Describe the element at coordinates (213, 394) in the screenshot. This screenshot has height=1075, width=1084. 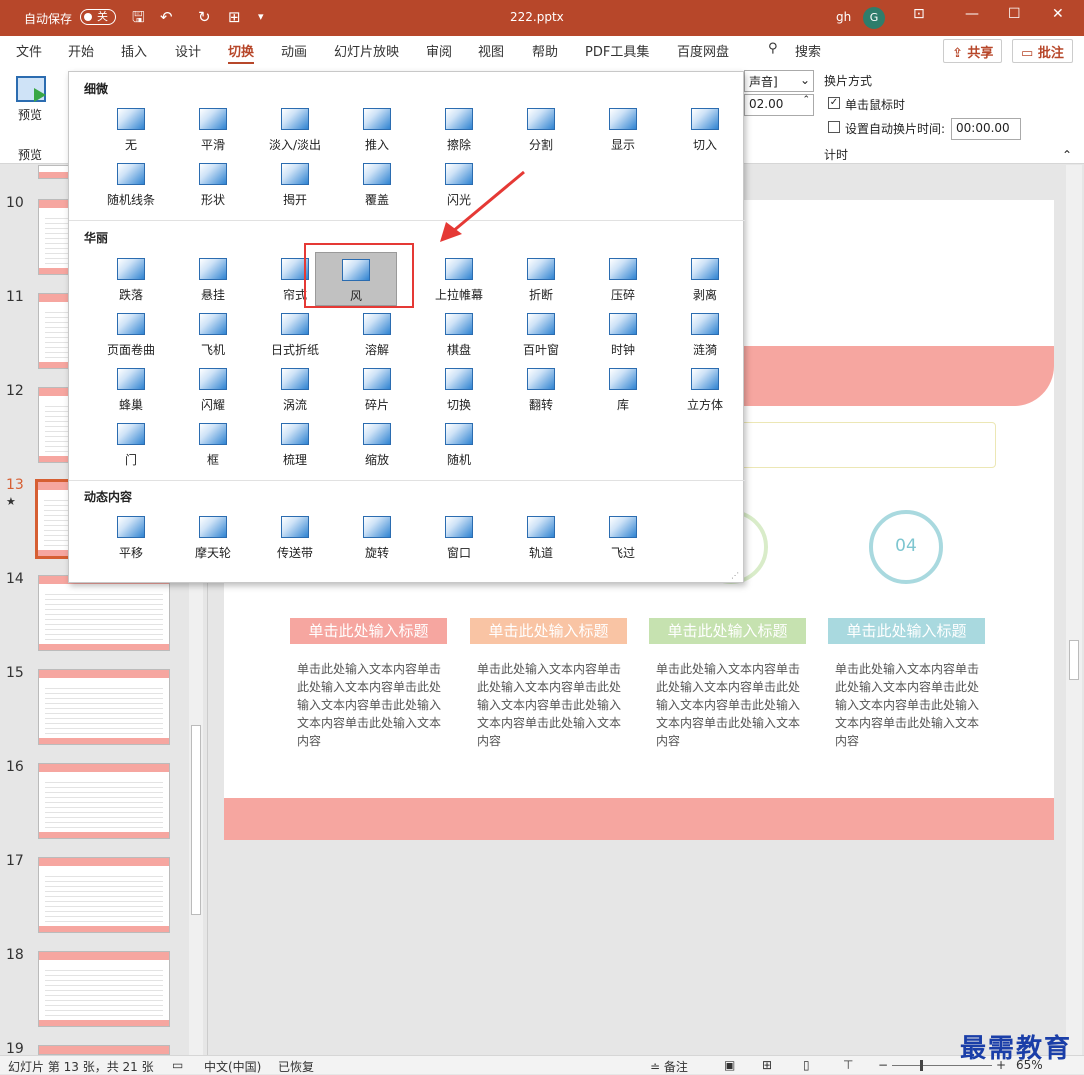
I see `transition-option: 闪耀` at that location.